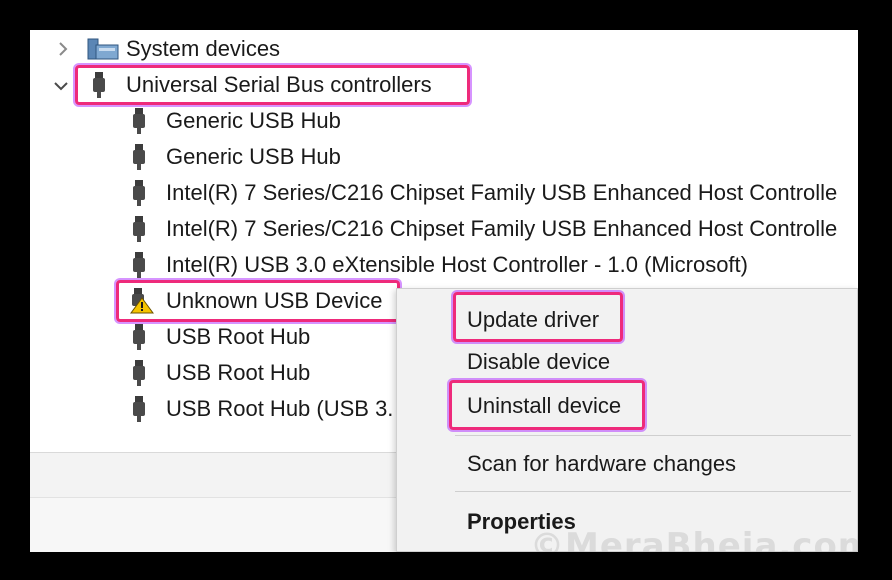  I want to click on tree-node-unknown-usb-device: Unknown USB Device, so click(220, 301).